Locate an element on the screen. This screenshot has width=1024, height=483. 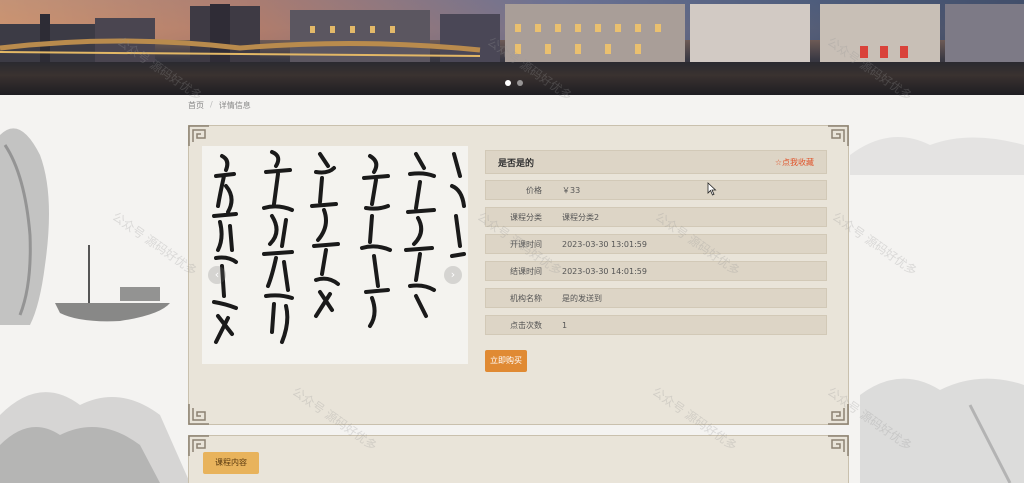
course-content-tab: 课程内容 is located at coordinates (231, 463).